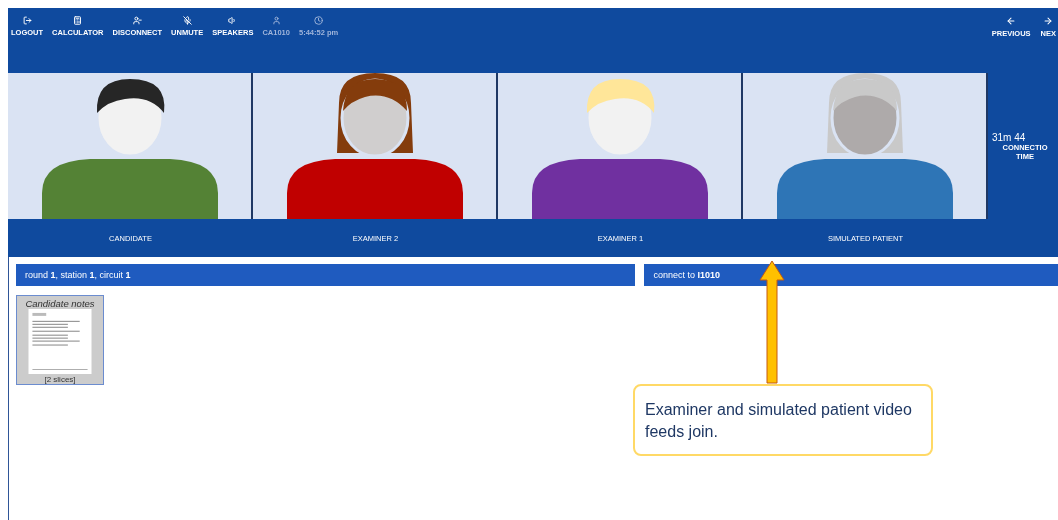 The height and width of the screenshot is (520, 1058). What do you see at coordinates (78, 20) in the screenshot?
I see `calculator-icon` at bounding box center [78, 20].